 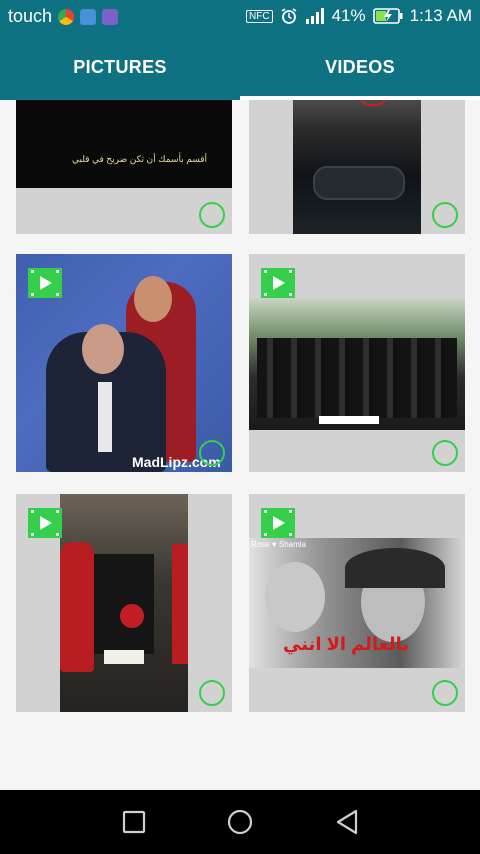 I want to click on gym-machine, so click(x=124, y=604).